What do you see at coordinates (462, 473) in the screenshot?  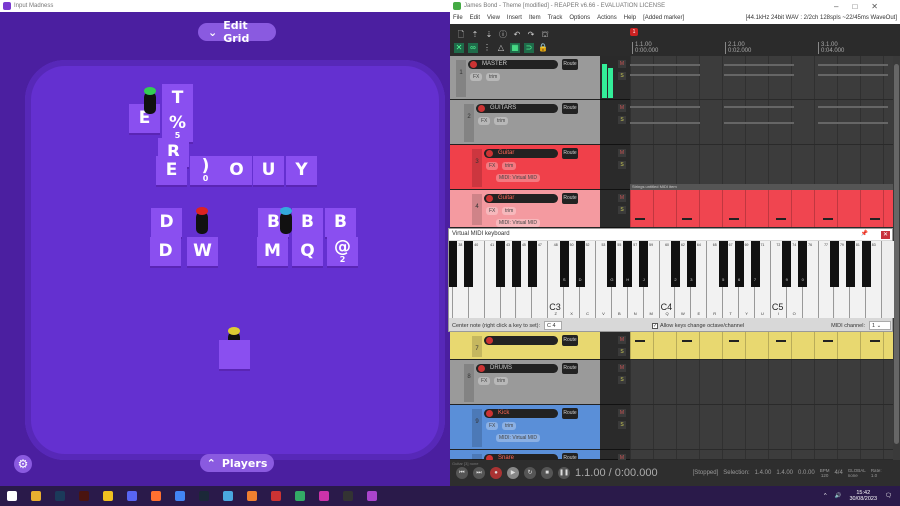 I see `go-start-icon: ⏮` at bounding box center [462, 473].